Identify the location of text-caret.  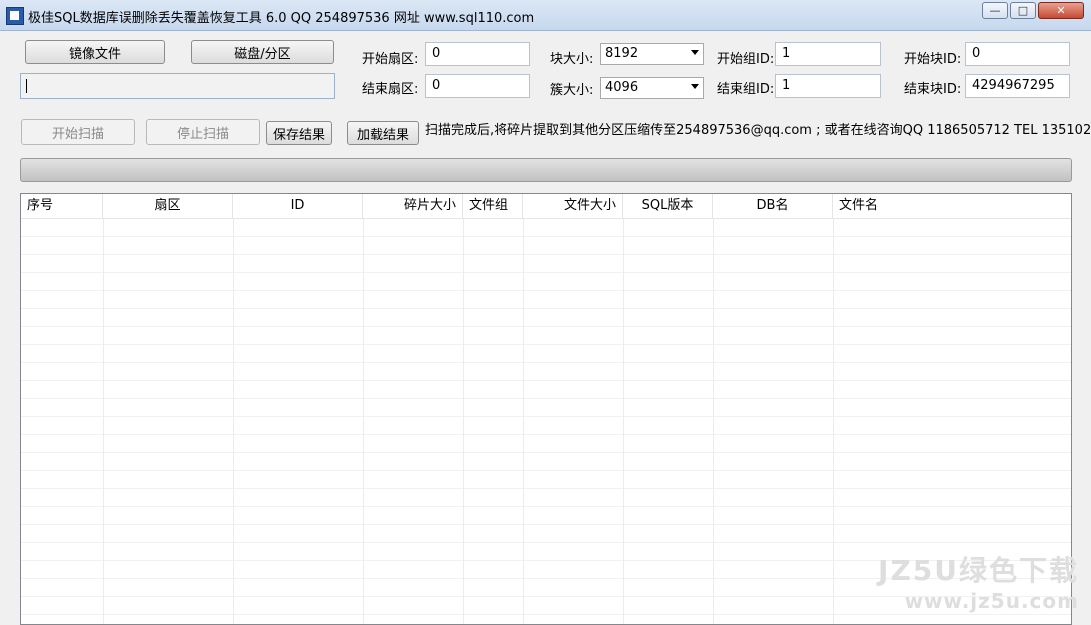
(26, 86).